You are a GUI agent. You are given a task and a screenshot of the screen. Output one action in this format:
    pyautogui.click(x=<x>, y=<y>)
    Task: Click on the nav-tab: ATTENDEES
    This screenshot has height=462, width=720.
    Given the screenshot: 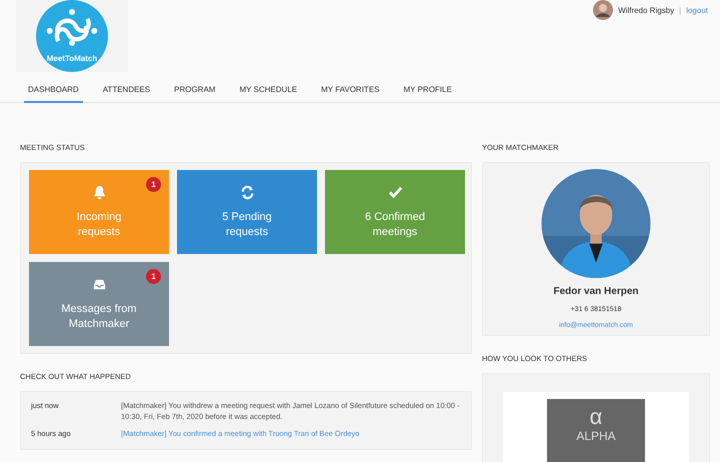 What is the action you would take?
    pyautogui.click(x=126, y=92)
    